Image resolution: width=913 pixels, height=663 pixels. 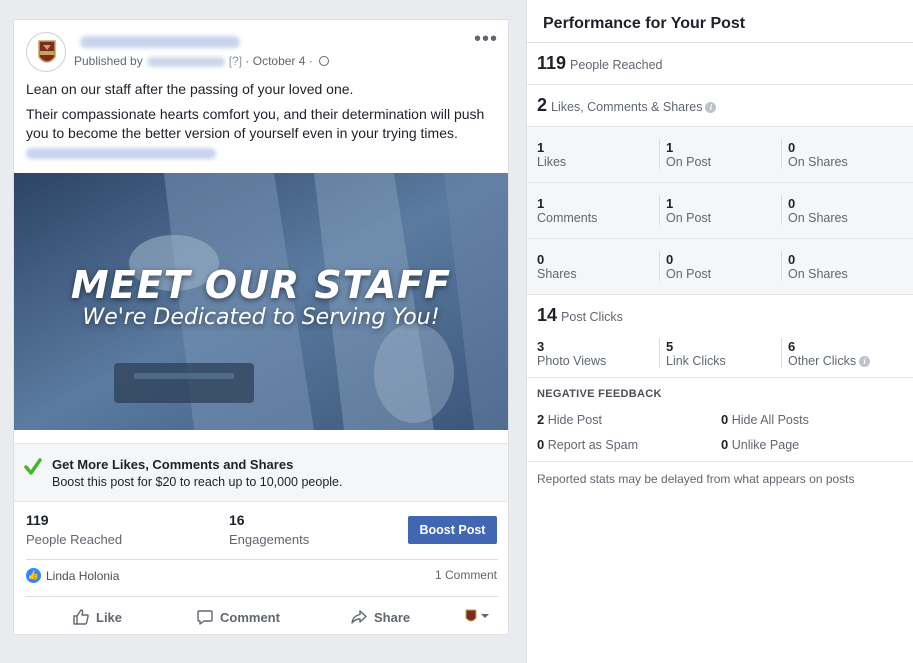 What do you see at coordinates (269, 539) in the screenshot?
I see `engagements-label: Engagements` at bounding box center [269, 539].